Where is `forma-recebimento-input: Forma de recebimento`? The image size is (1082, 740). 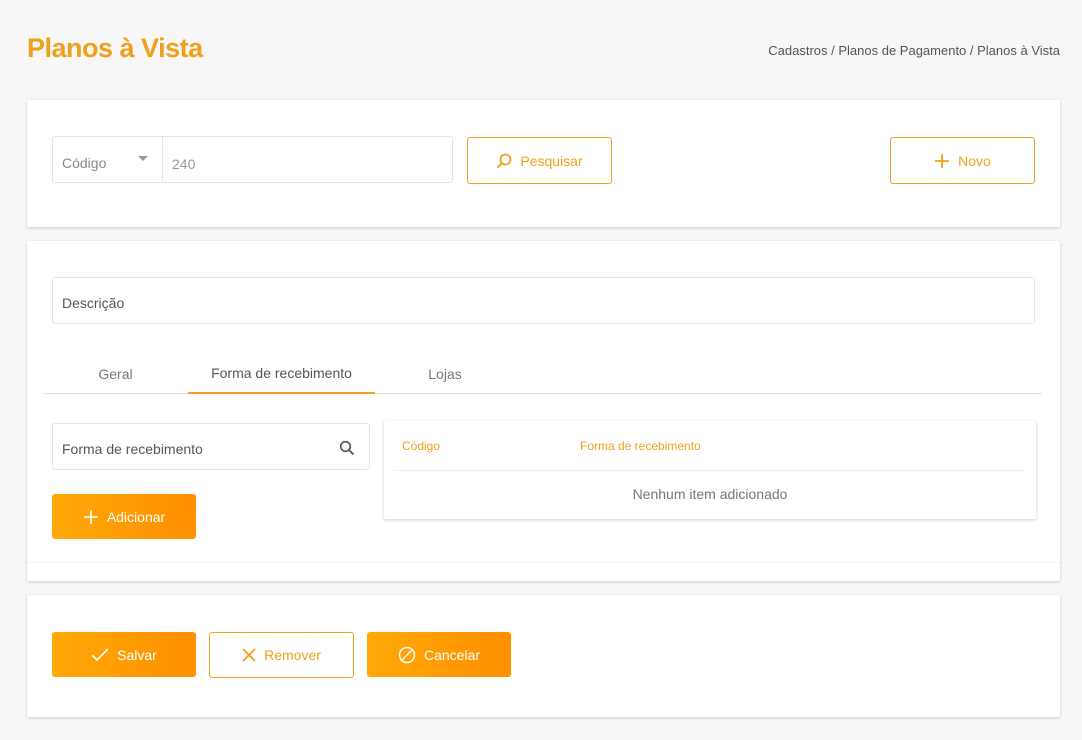
forma-recebimento-input: Forma de recebimento is located at coordinates (211, 446).